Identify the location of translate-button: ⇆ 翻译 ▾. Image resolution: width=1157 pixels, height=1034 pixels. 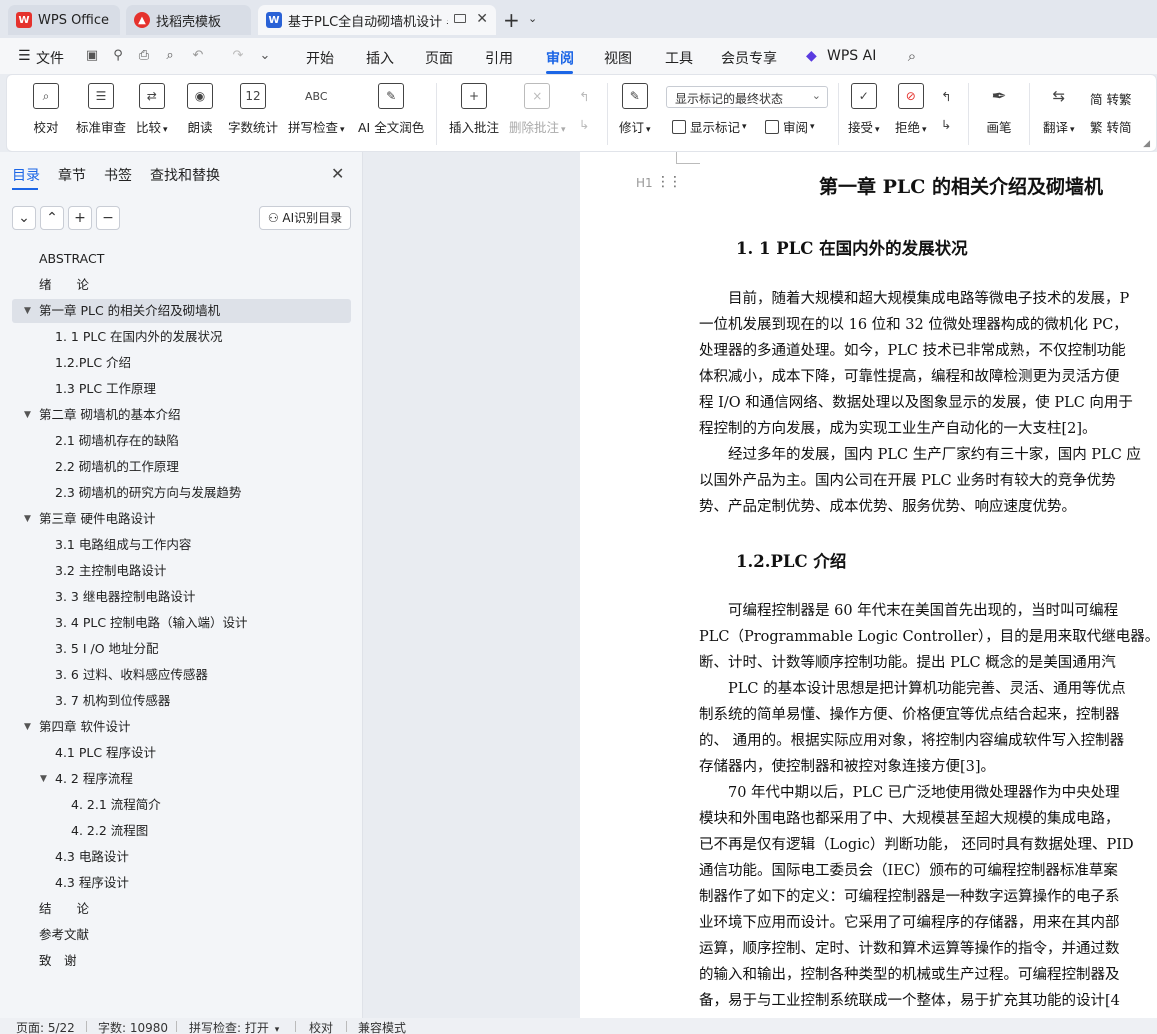
(1059, 109).